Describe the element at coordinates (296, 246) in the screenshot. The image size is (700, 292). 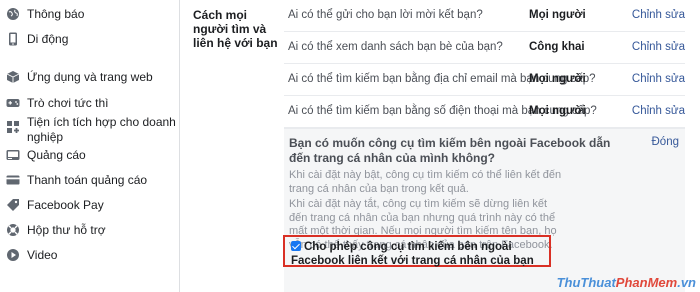
I see `checkbox` at that location.